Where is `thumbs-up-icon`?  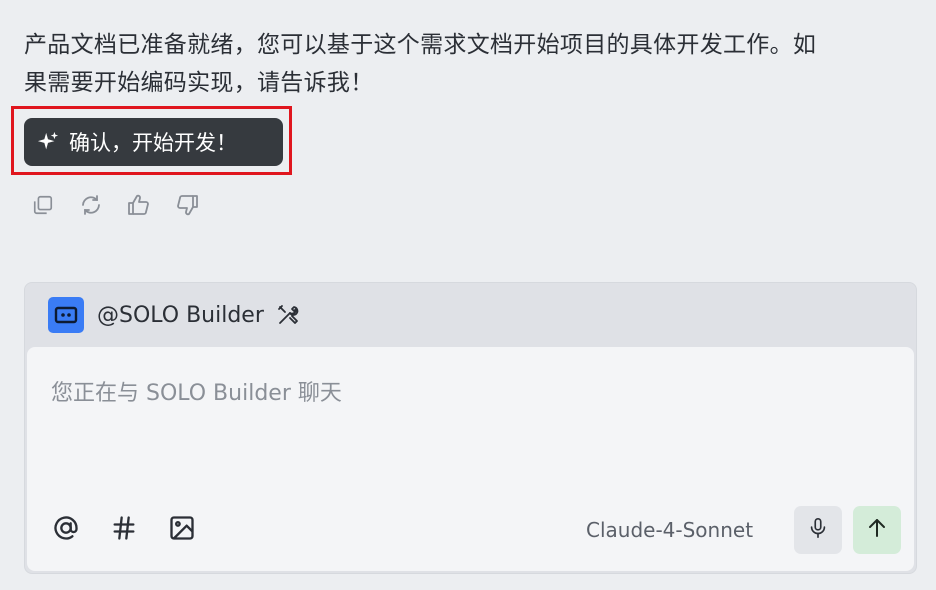 thumbs-up-icon is located at coordinates (139, 205).